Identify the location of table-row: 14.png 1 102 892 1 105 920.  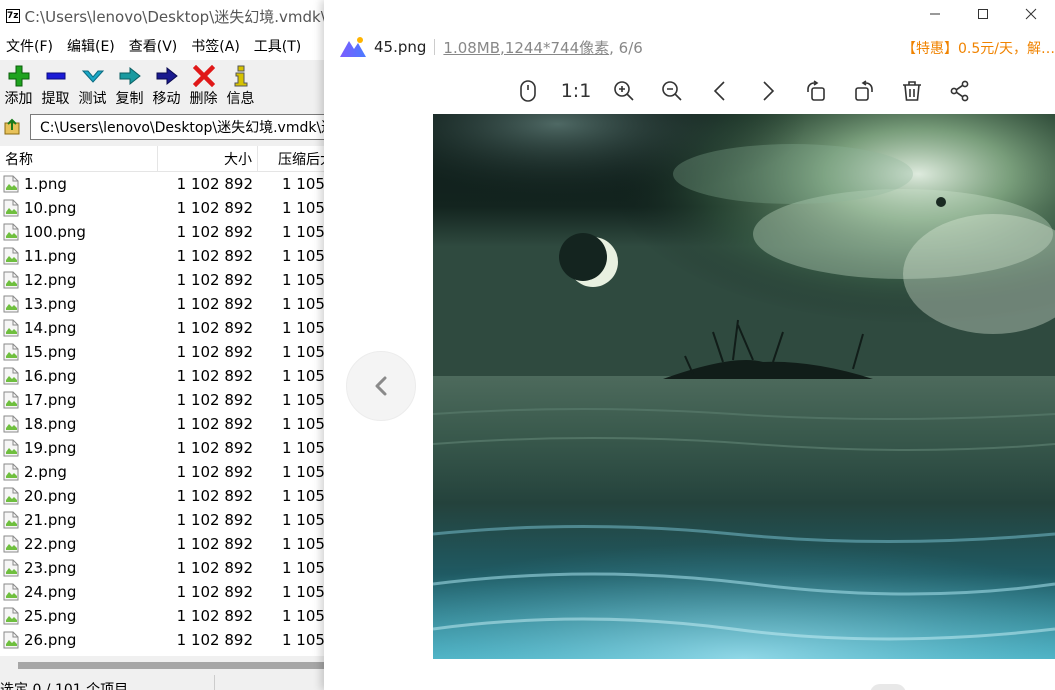
(165, 328).